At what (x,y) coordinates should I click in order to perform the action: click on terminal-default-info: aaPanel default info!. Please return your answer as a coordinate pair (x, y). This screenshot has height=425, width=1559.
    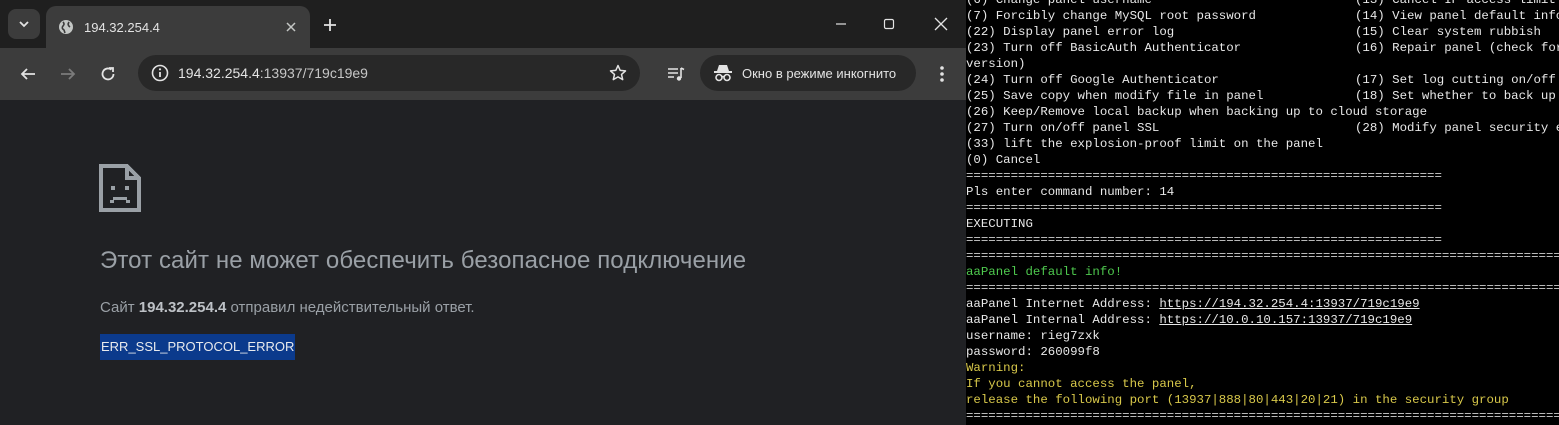
    Looking at the image, I should click on (1044, 272).